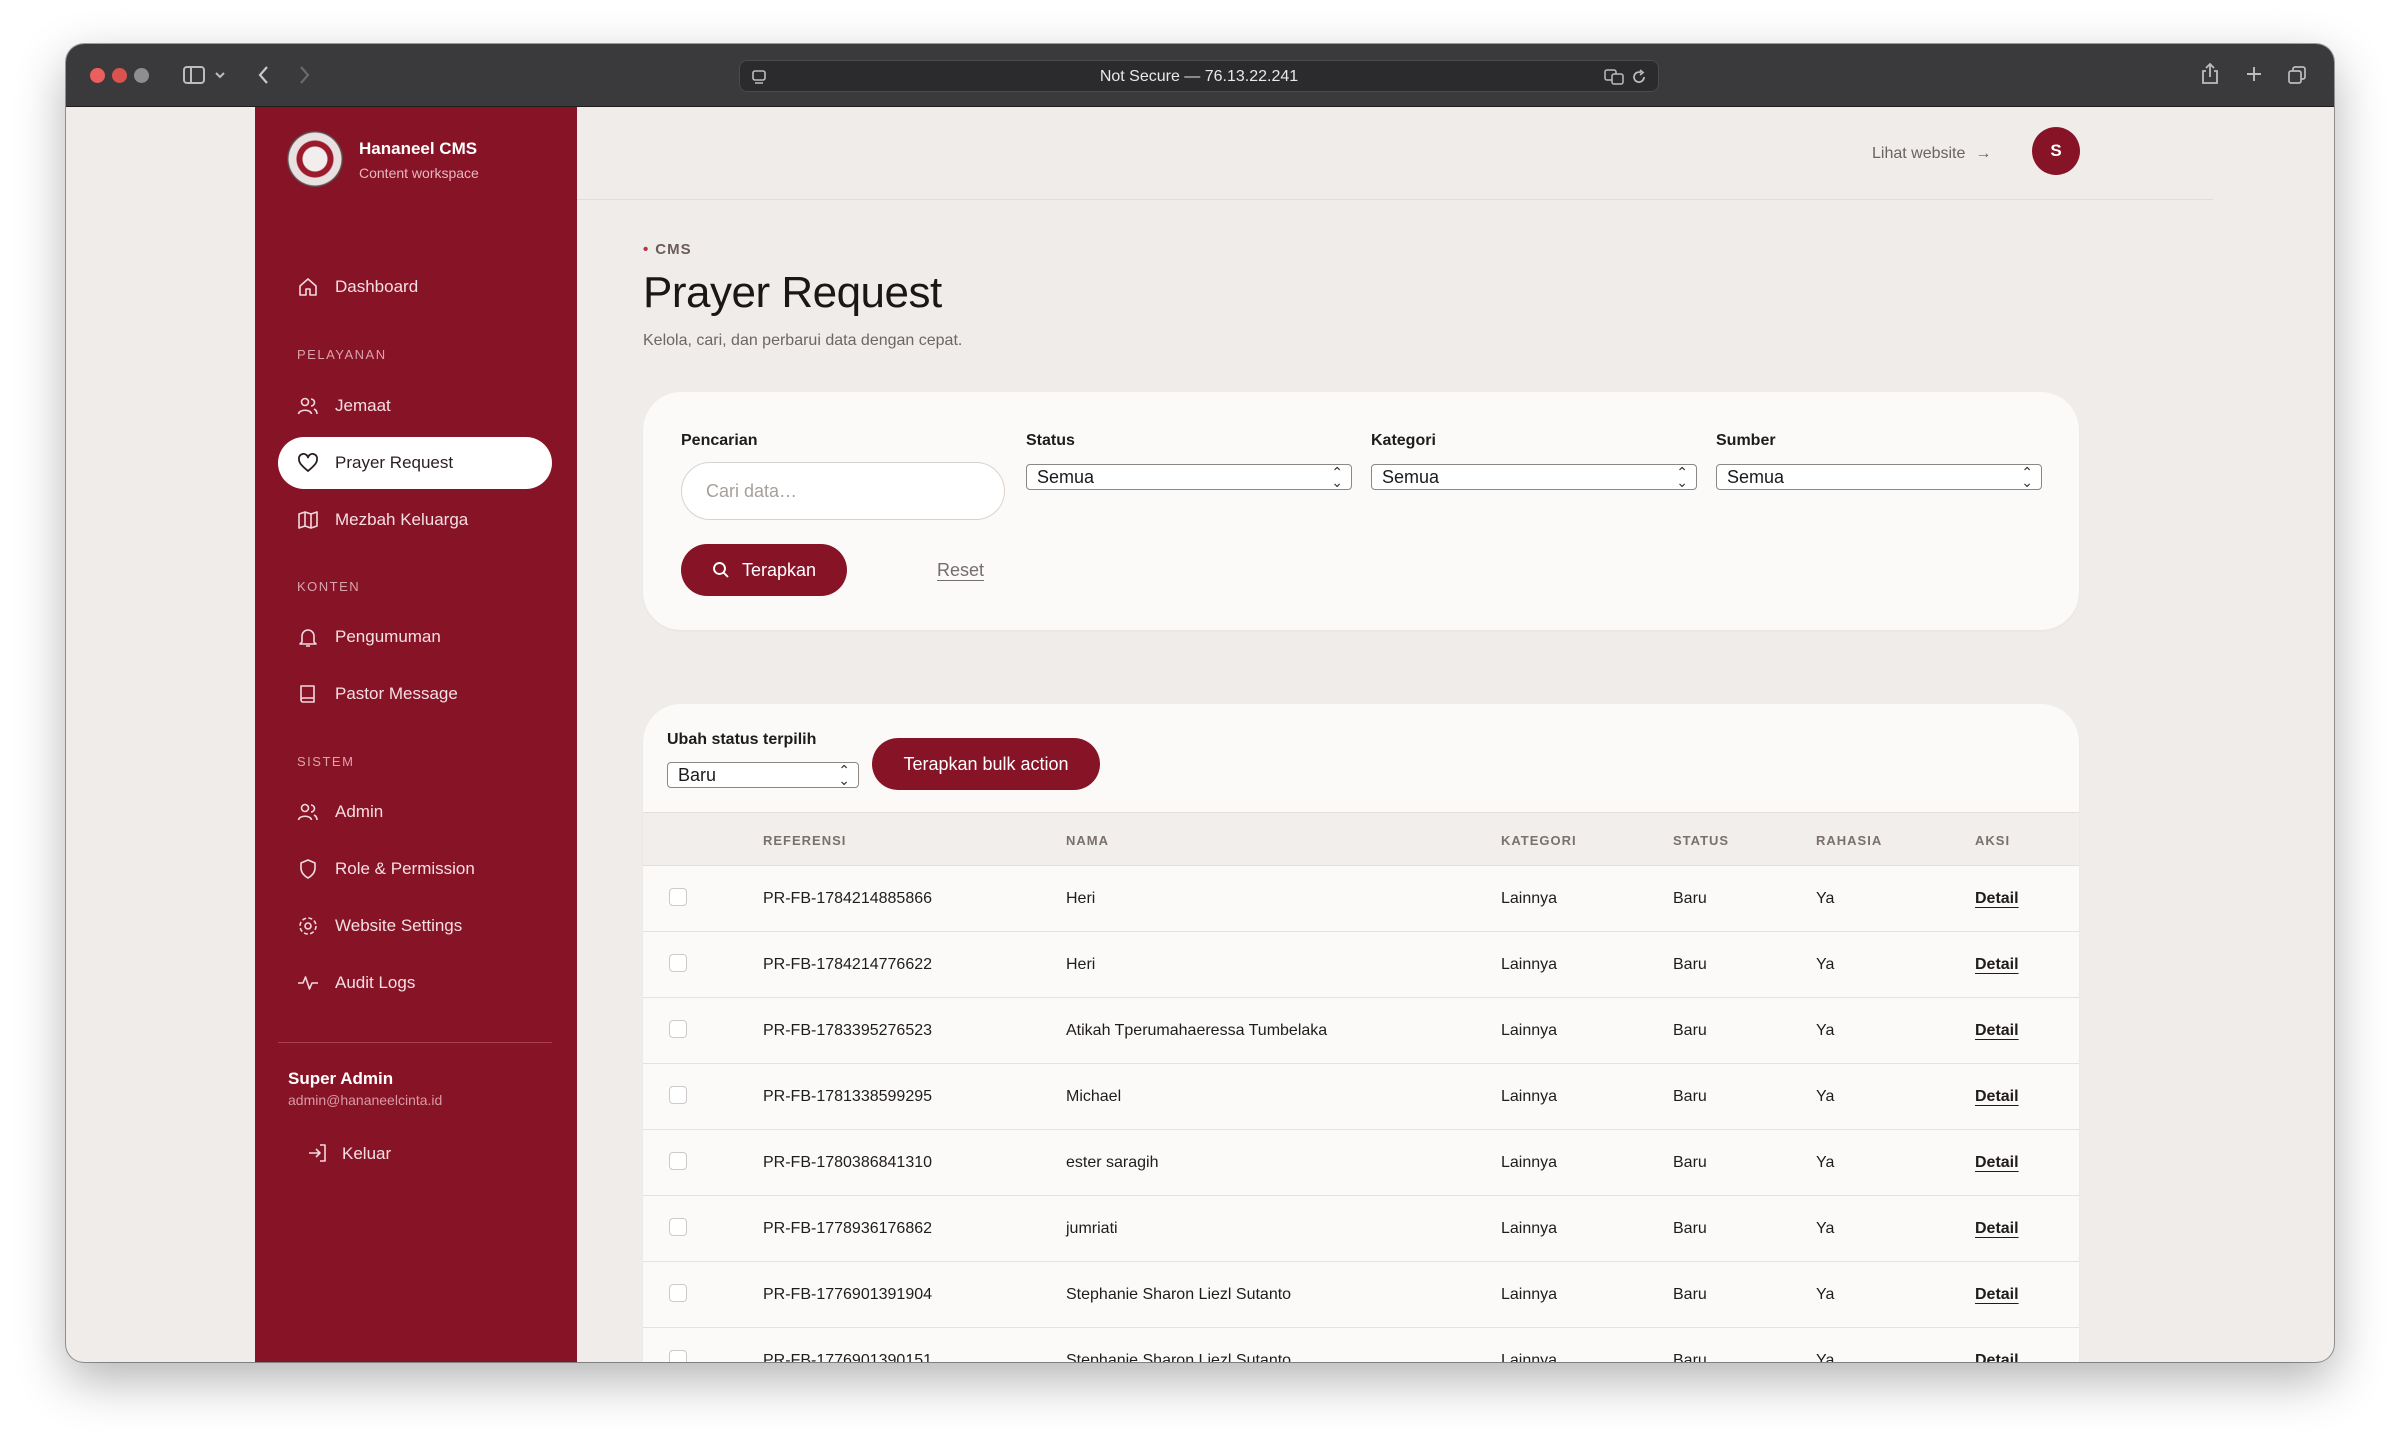 The width and height of the screenshot is (2400, 1451). I want to click on view-website-link: Lihat website →, so click(1931, 154).